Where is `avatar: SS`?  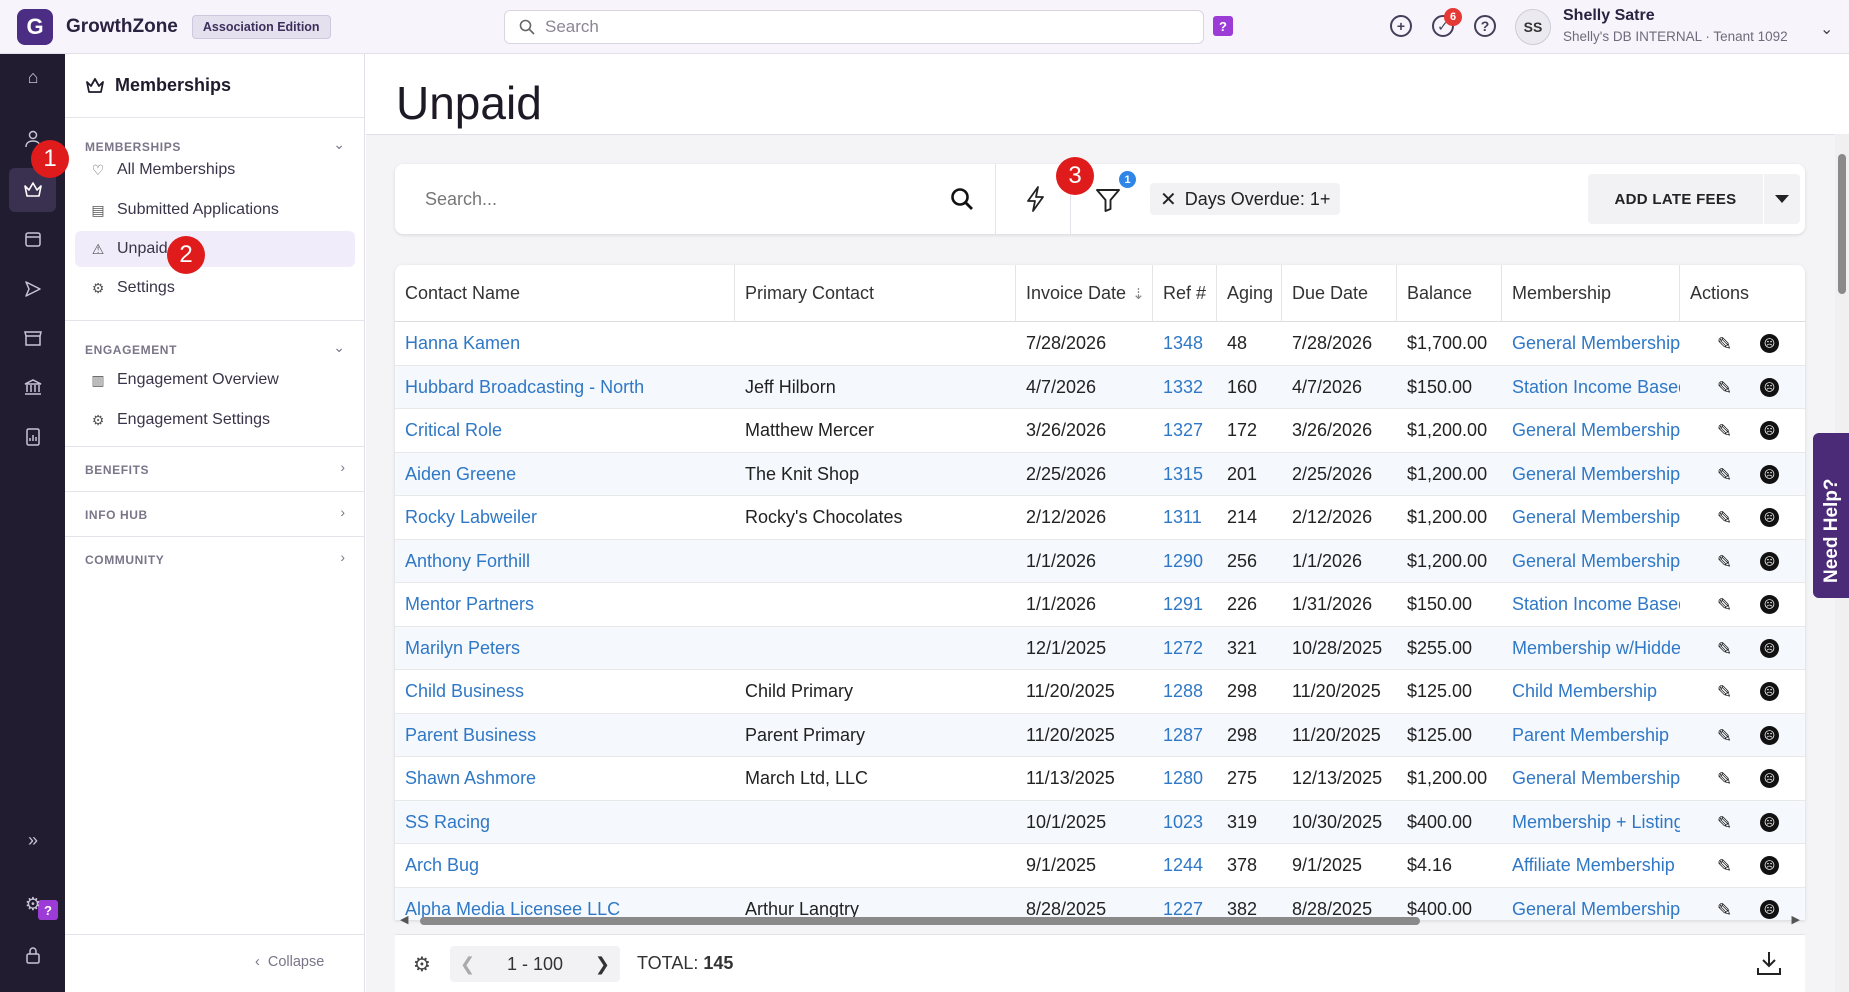
avatar: SS is located at coordinates (1533, 27).